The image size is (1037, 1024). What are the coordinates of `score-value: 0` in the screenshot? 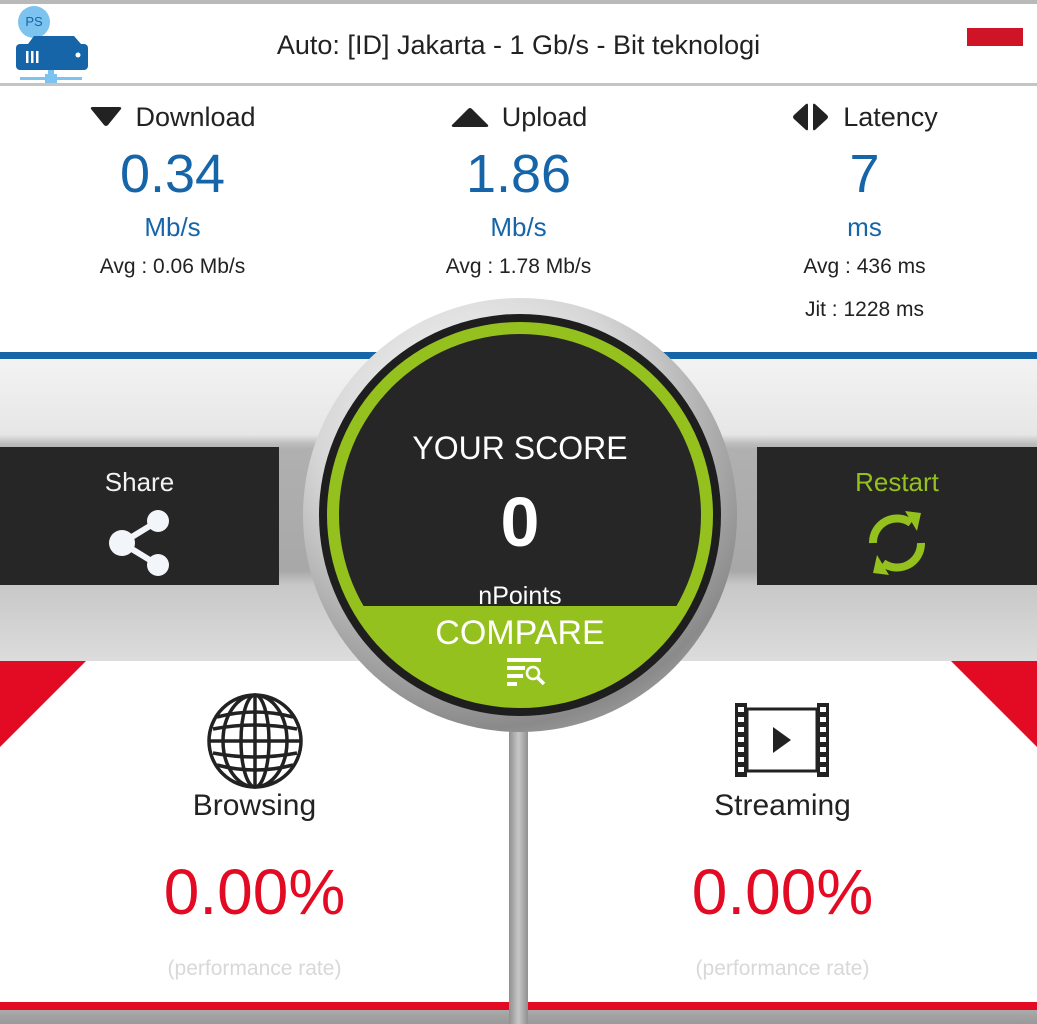 It's located at (520, 522).